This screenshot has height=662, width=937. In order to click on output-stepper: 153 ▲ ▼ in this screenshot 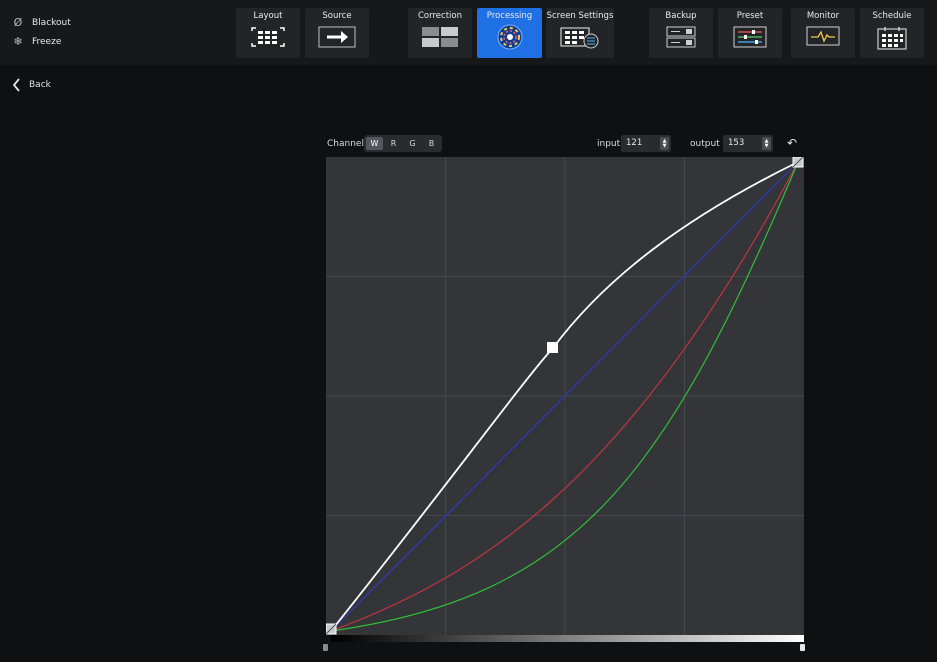, I will do `click(748, 143)`.